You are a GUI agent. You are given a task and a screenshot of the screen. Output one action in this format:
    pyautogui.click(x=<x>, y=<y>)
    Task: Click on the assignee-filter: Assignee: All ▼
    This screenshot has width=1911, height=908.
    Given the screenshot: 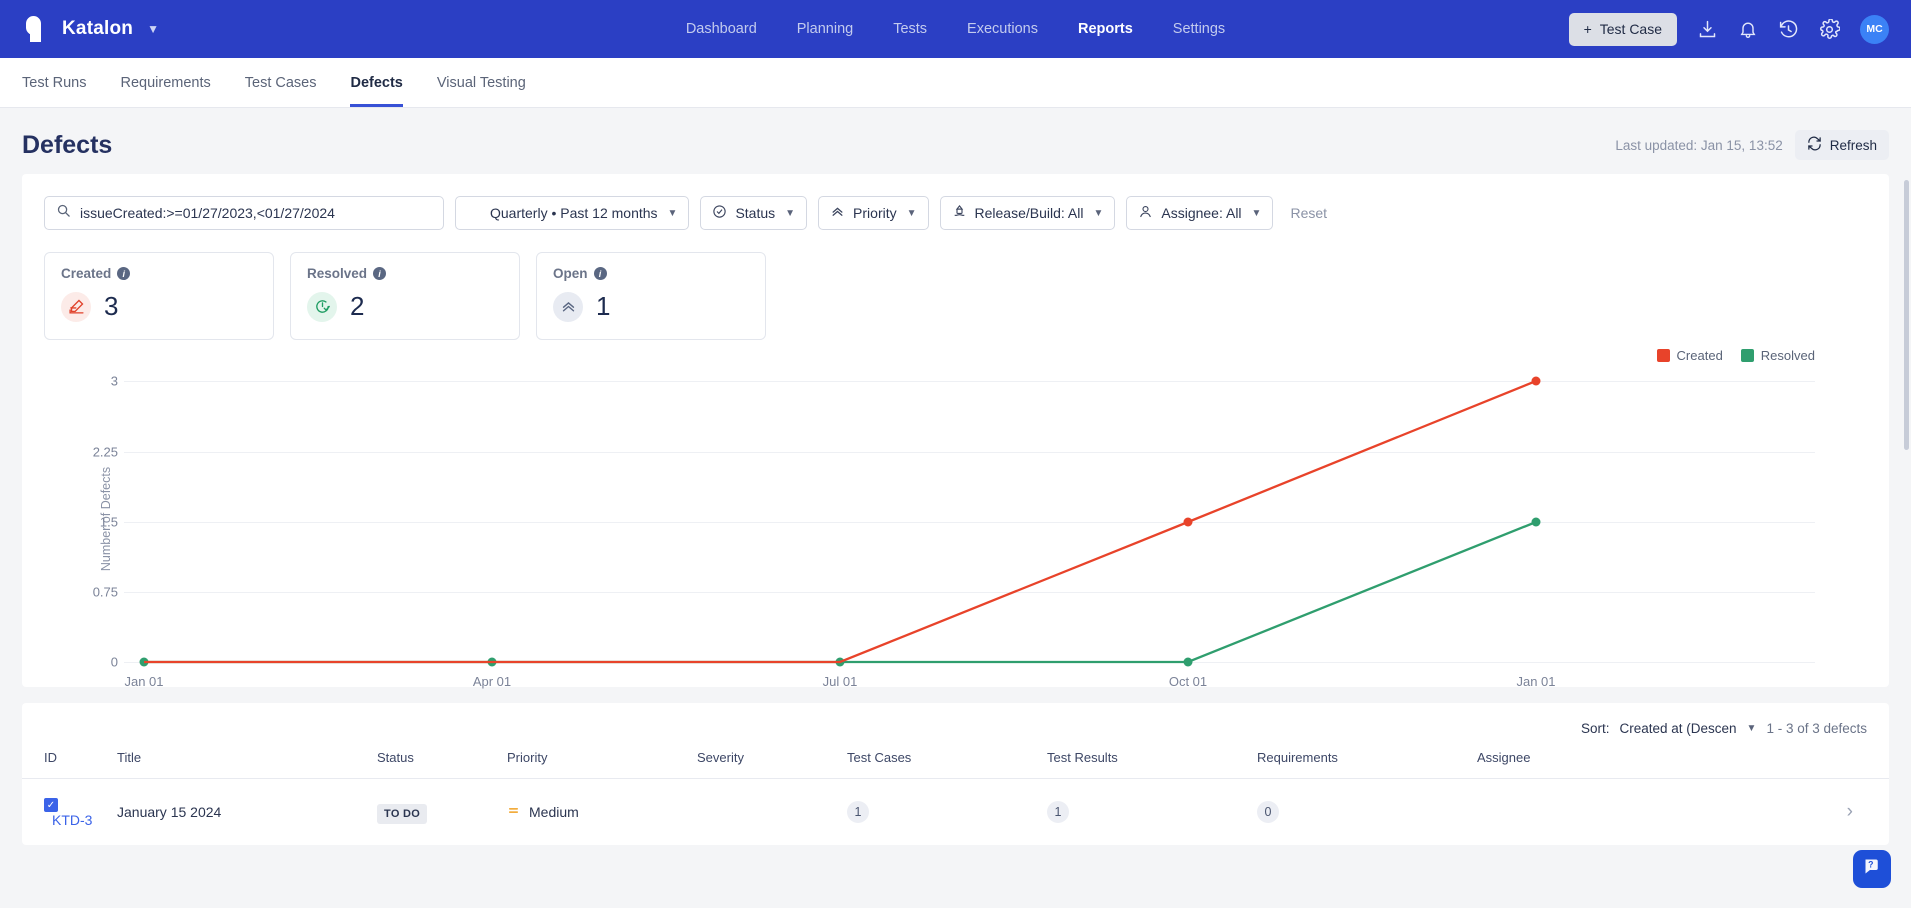 What is the action you would take?
    pyautogui.click(x=1200, y=213)
    